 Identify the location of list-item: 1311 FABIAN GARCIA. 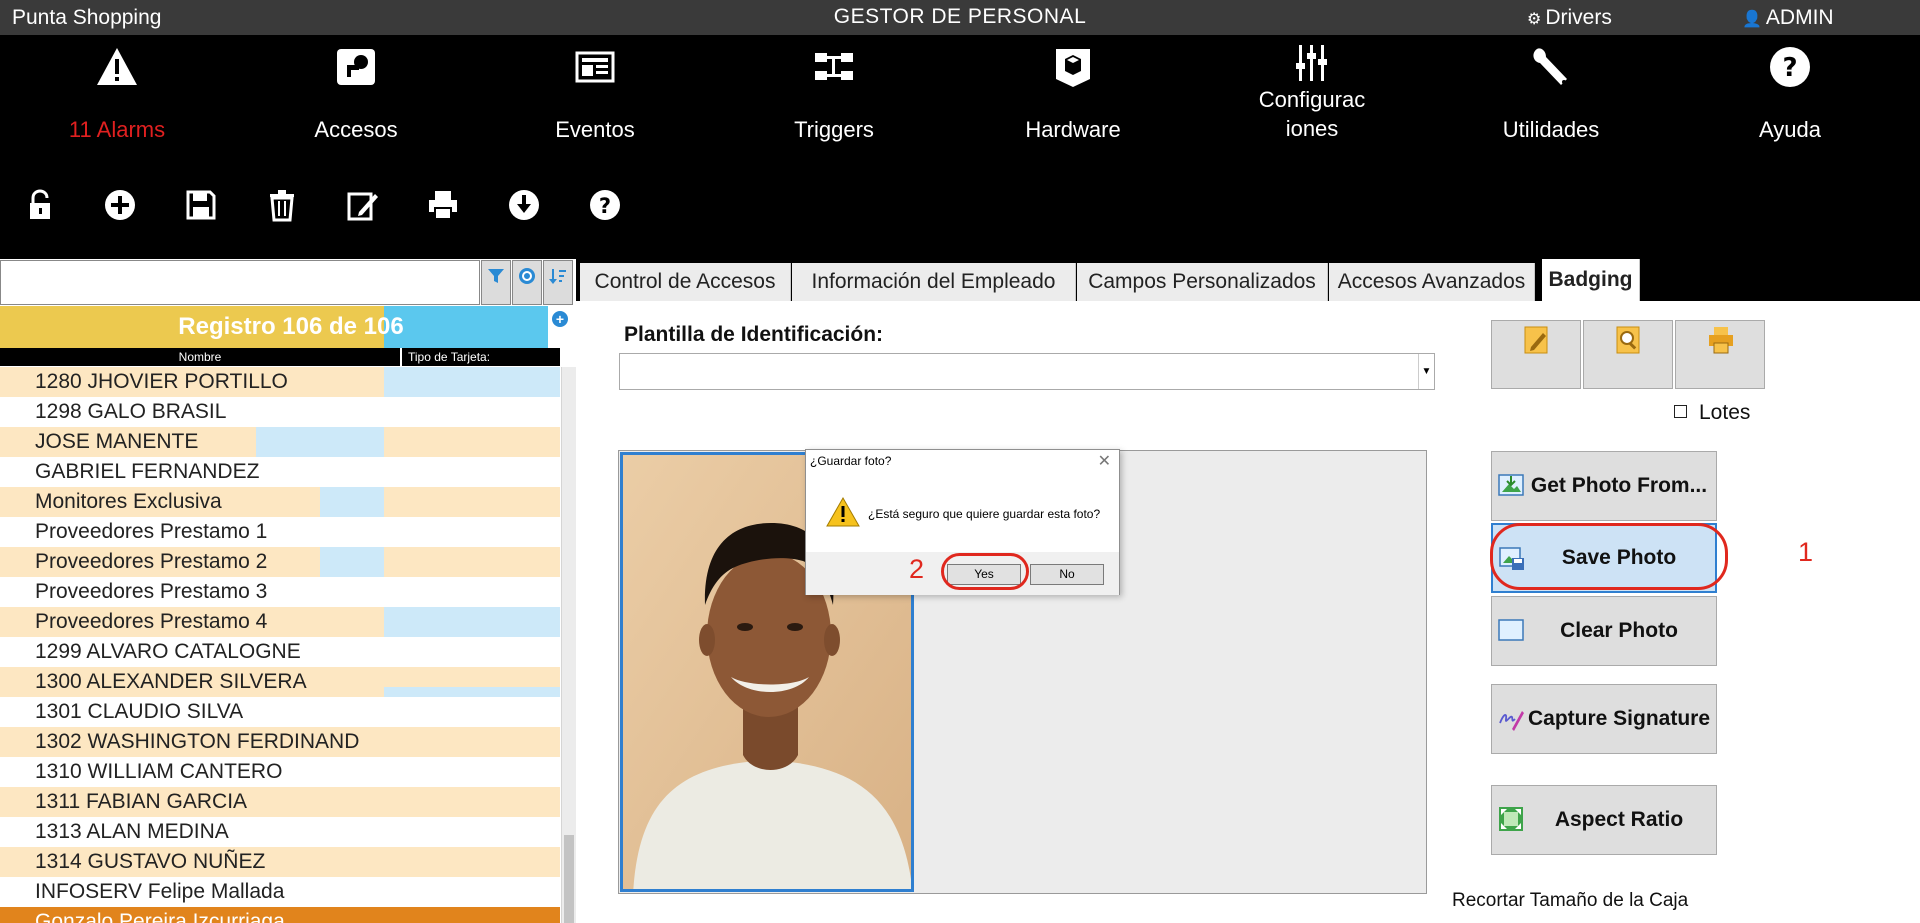
(280, 802).